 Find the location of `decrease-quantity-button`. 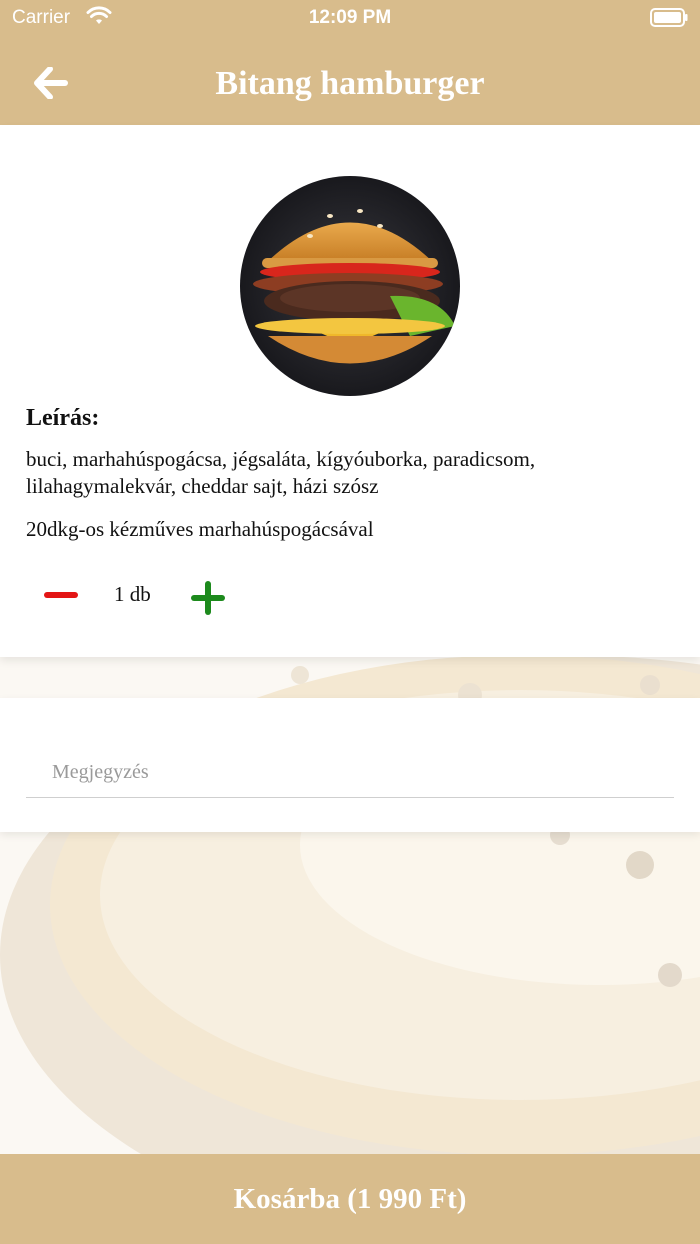

decrease-quantity-button is located at coordinates (61, 595).